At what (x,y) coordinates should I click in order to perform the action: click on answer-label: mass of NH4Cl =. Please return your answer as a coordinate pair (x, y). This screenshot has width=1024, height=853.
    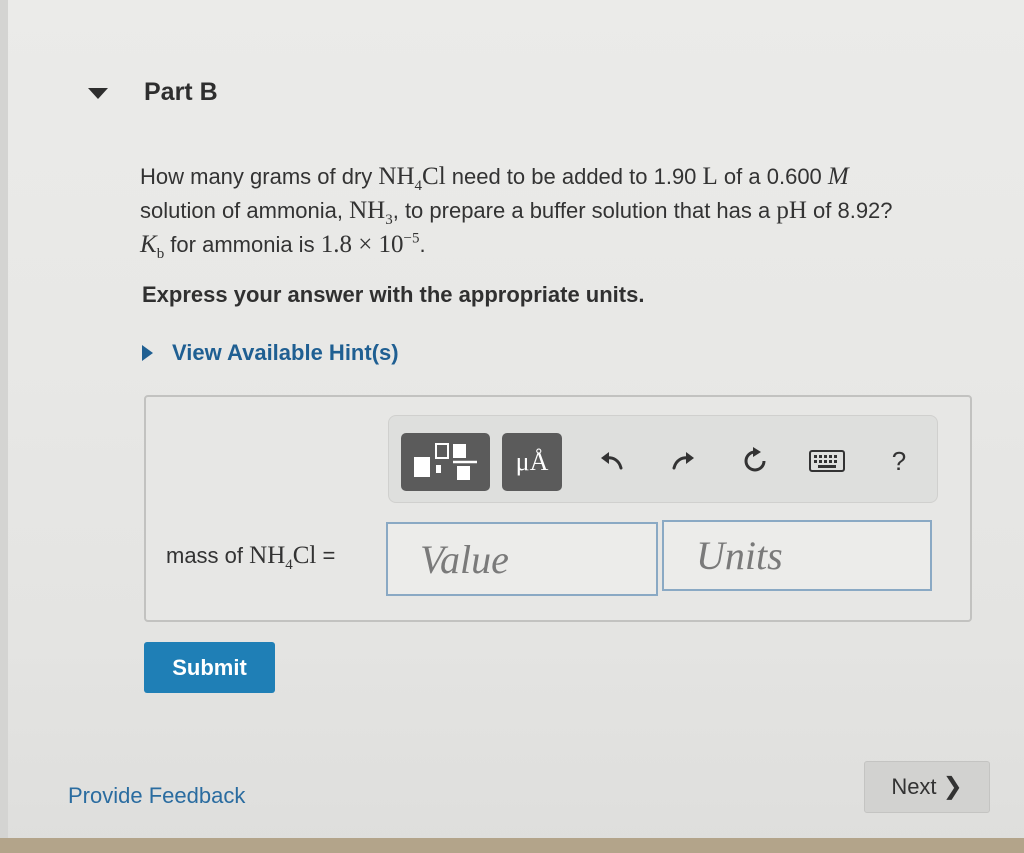
    Looking at the image, I should click on (251, 557).